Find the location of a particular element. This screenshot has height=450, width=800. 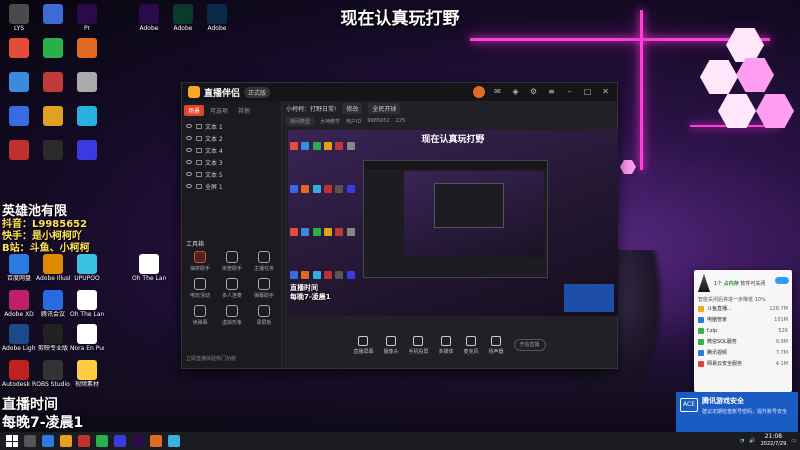

scene-item: 文本 3 is located at coordinates (231, 162).